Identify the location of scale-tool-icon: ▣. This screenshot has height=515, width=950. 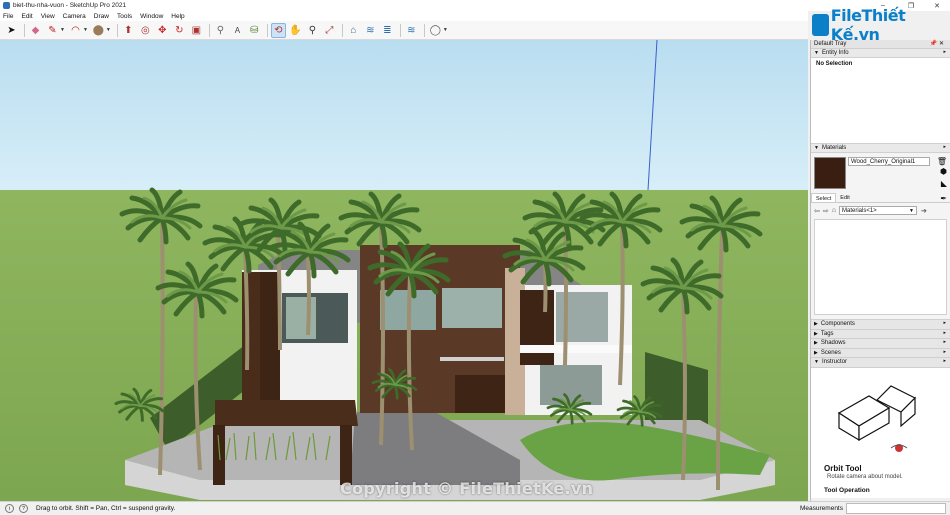
(196, 30).